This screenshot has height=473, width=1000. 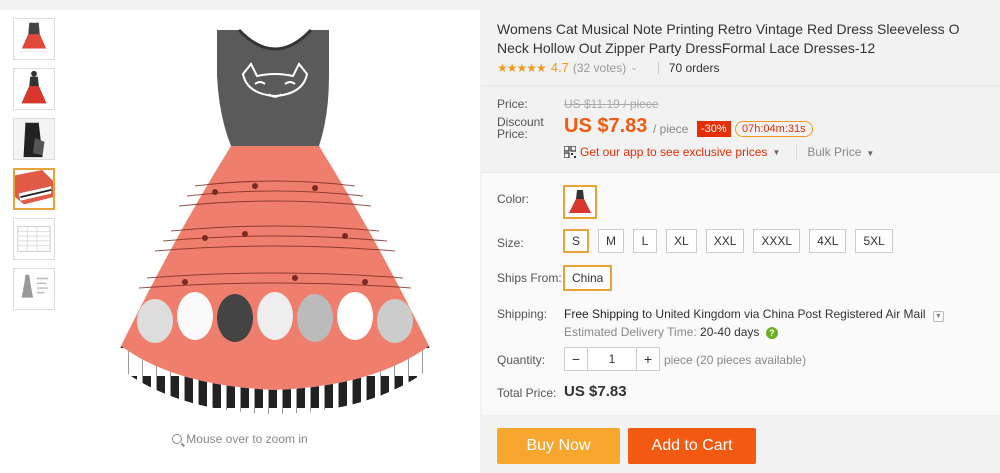 I want to click on size-option-l: L, so click(x=645, y=241).